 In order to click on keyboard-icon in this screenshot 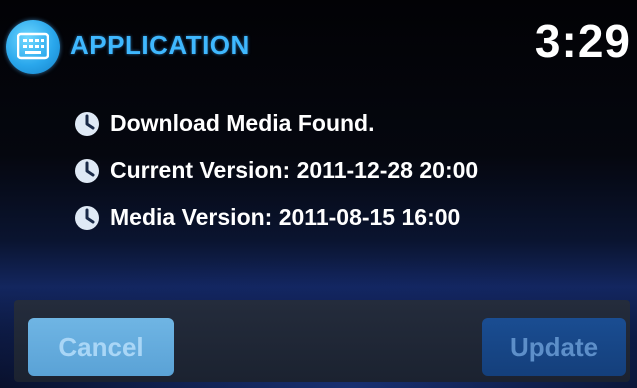, I will do `click(33, 47)`.